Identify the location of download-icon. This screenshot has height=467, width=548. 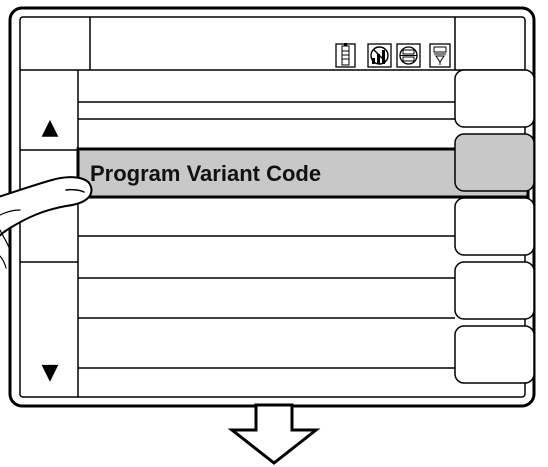
(440, 55).